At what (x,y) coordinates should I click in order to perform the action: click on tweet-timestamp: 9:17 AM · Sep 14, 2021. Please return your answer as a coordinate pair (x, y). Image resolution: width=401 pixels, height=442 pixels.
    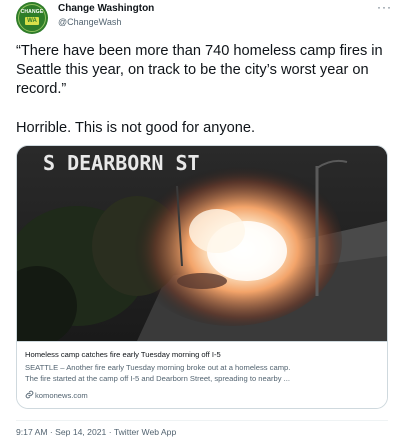
    Looking at the image, I should click on (61, 432).